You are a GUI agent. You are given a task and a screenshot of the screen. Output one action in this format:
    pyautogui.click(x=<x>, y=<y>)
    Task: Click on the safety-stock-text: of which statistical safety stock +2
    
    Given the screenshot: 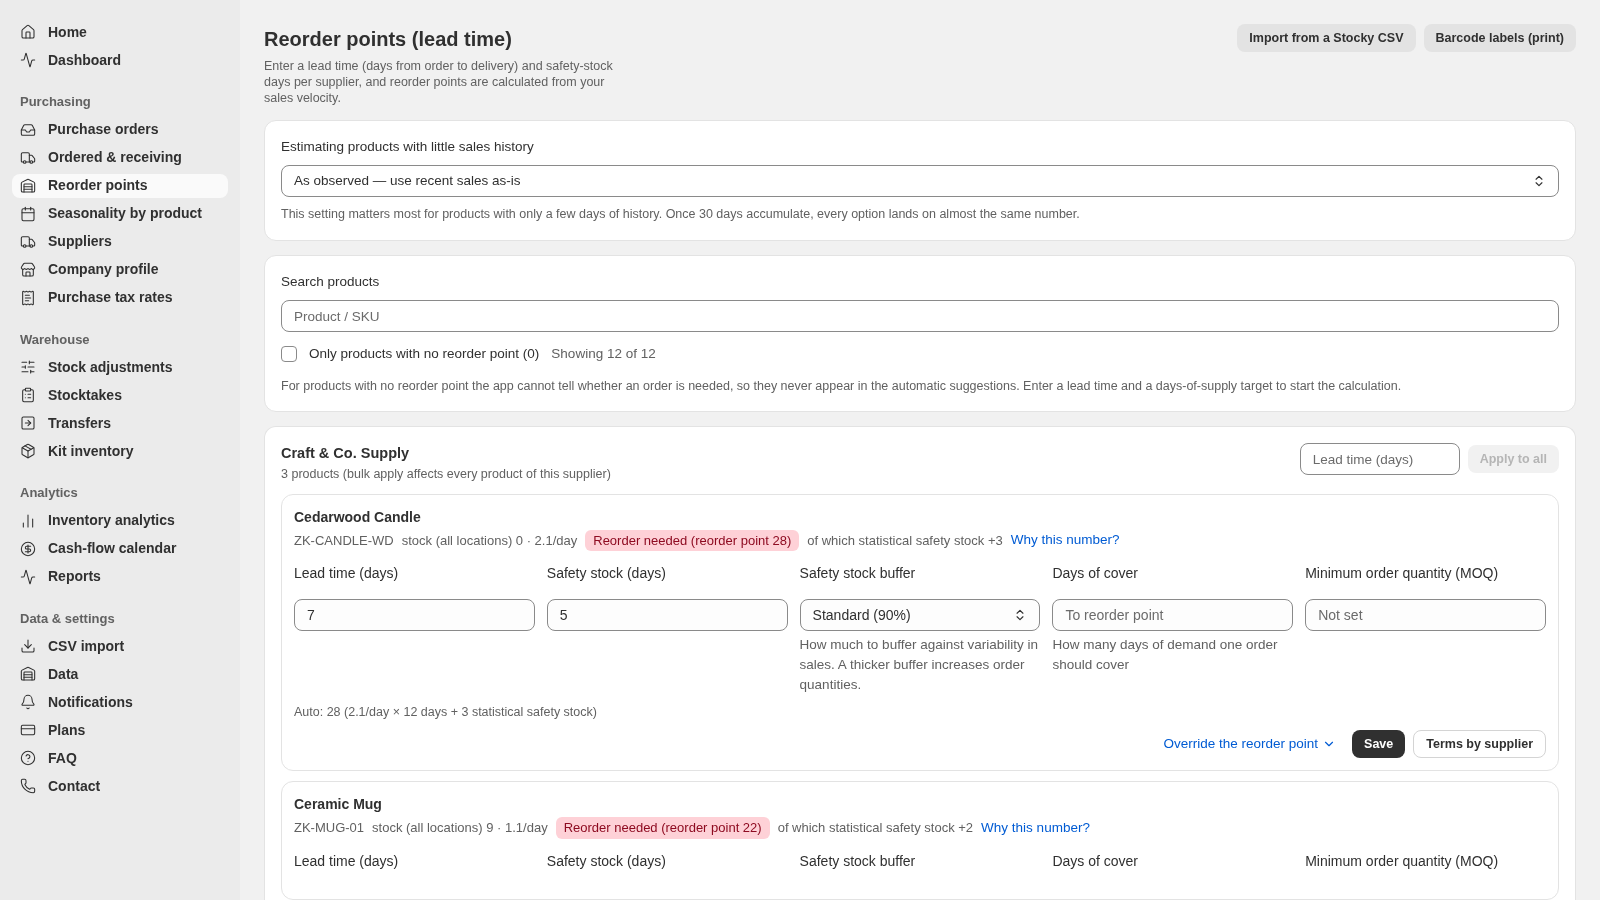 What is the action you would take?
    pyautogui.click(x=875, y=828)
    